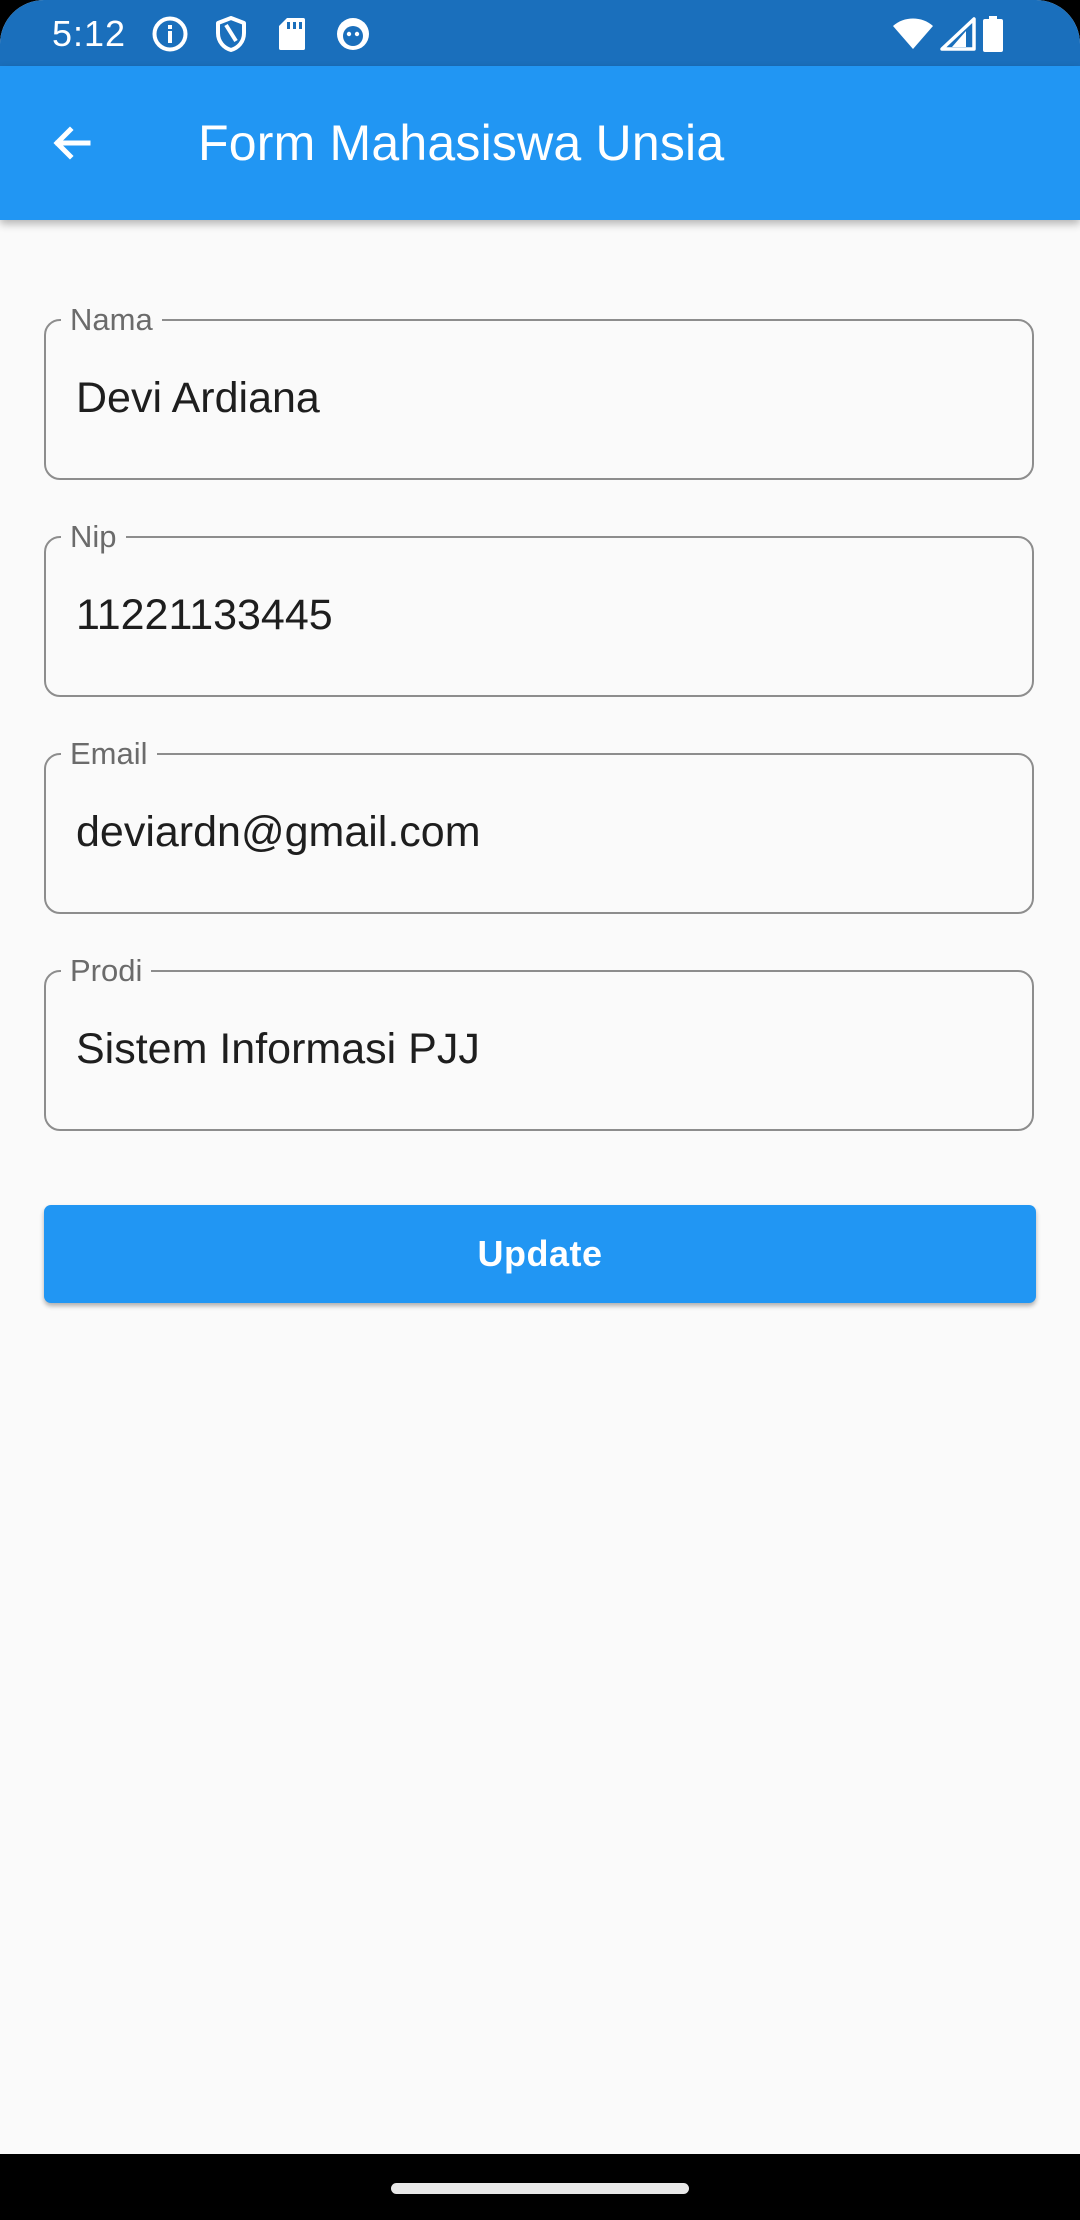  I want to click on prodi-input, so click(536, 1049).